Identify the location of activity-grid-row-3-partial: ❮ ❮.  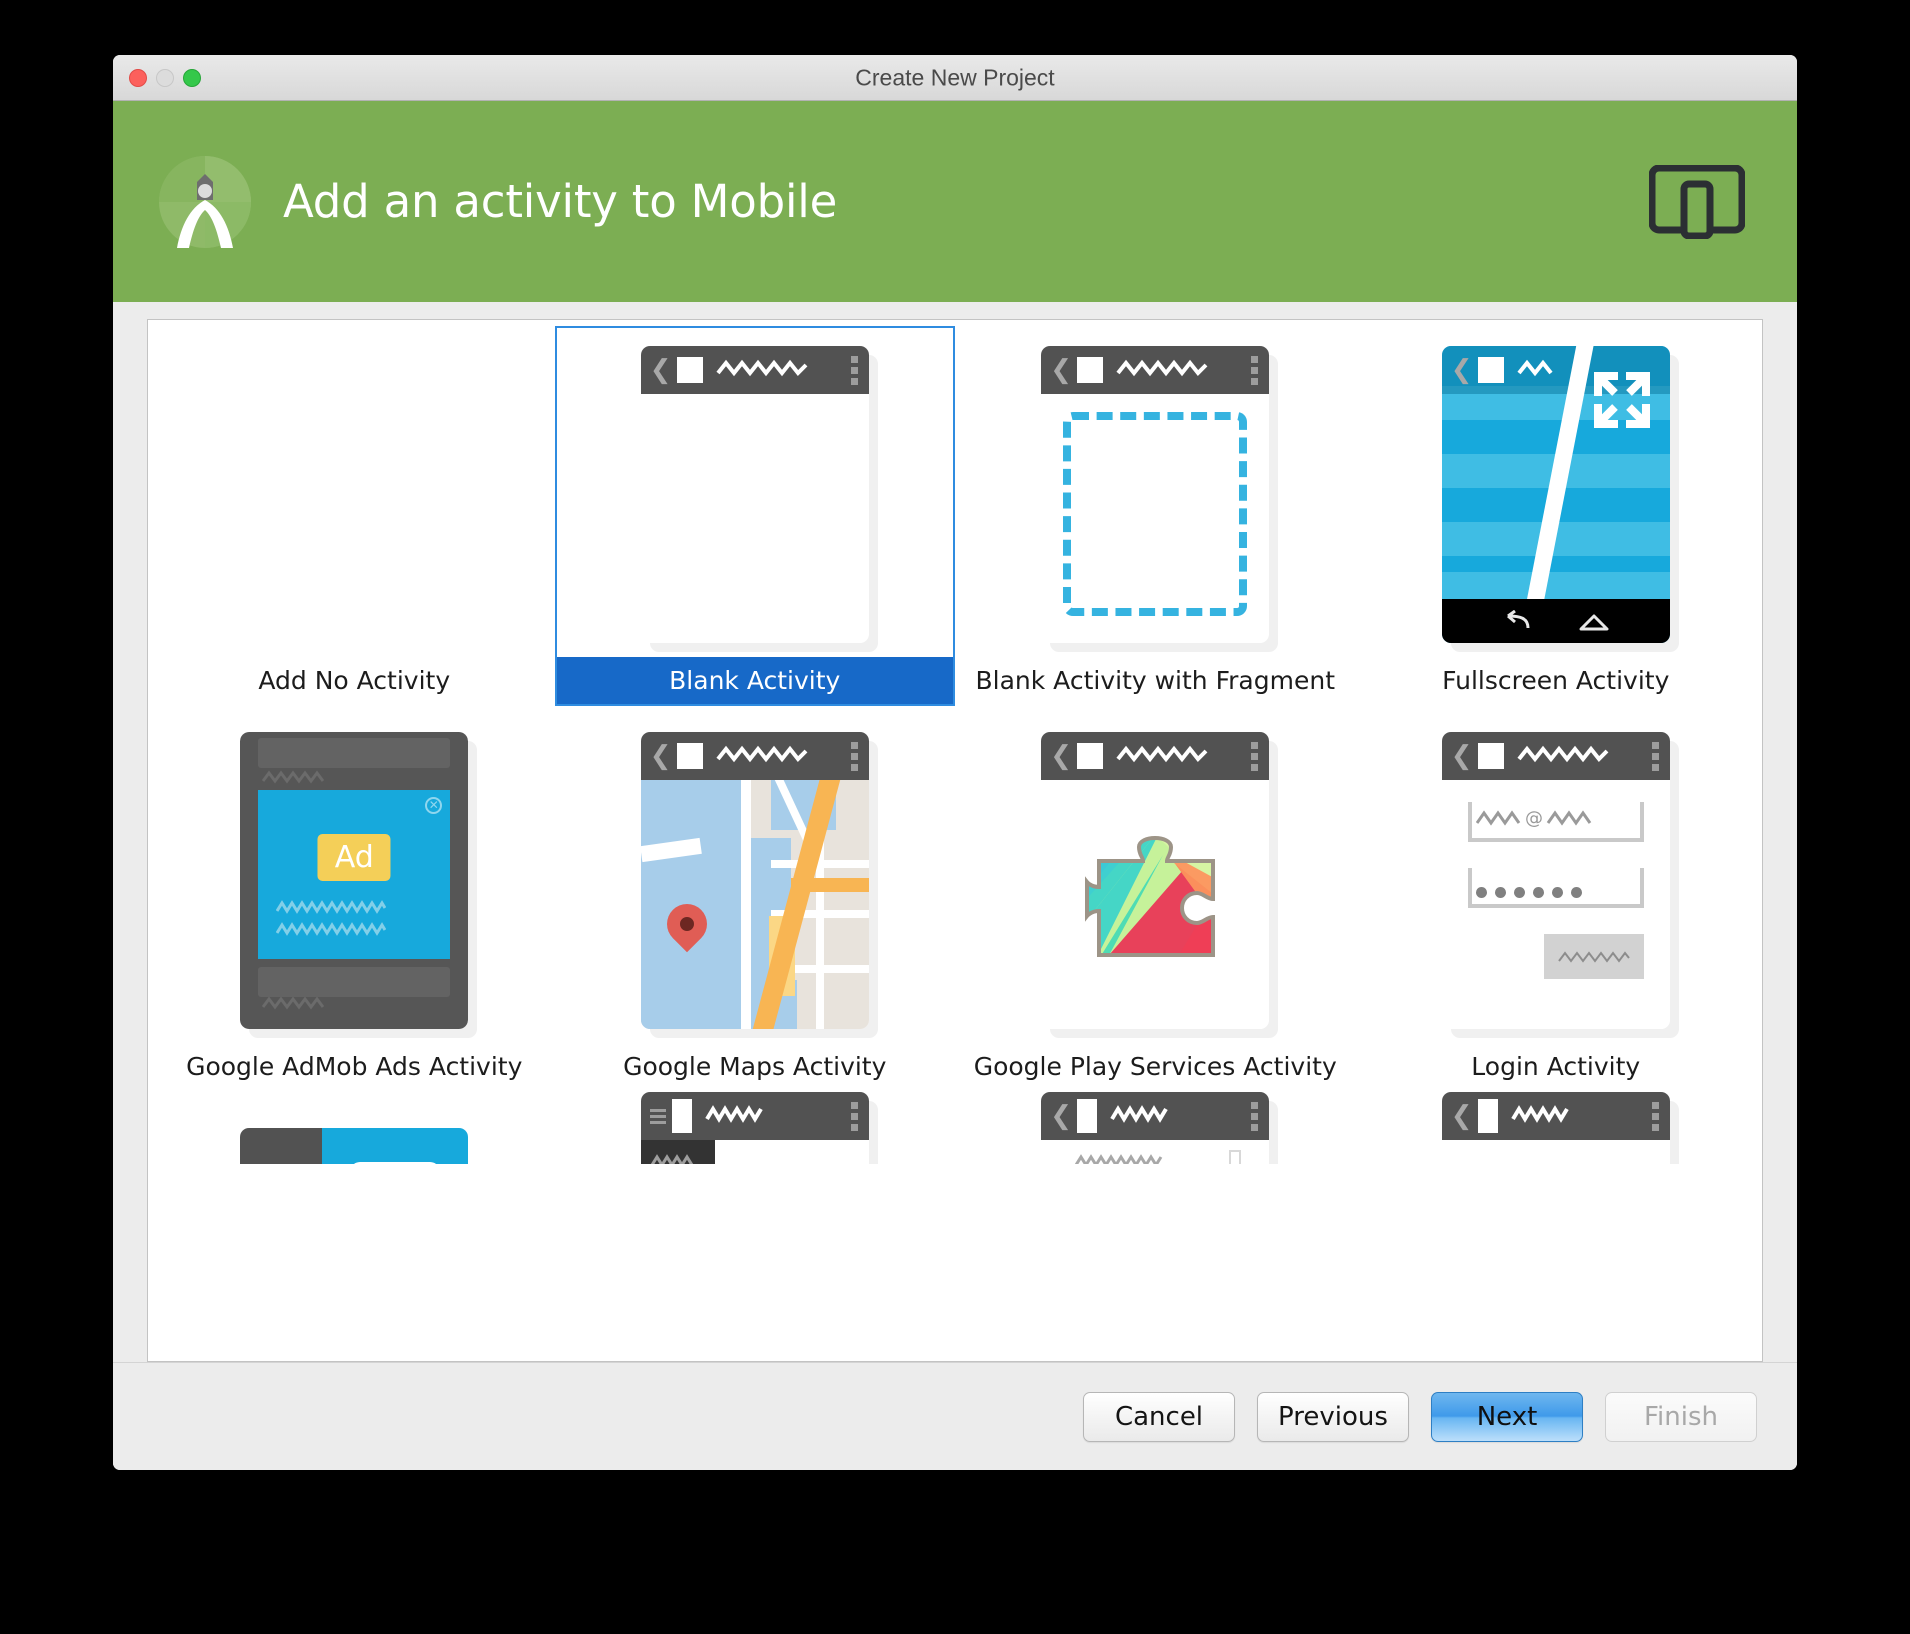
(955, 1128).